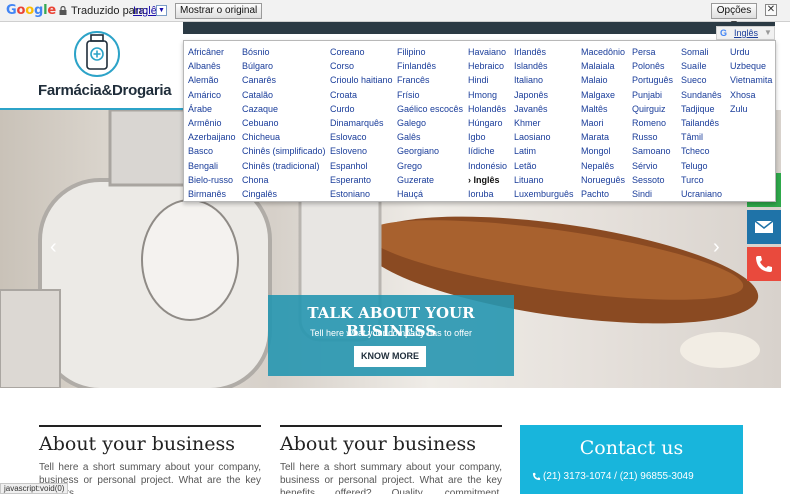  I want to click on language-option: Ucraniano, so click(701, 194).